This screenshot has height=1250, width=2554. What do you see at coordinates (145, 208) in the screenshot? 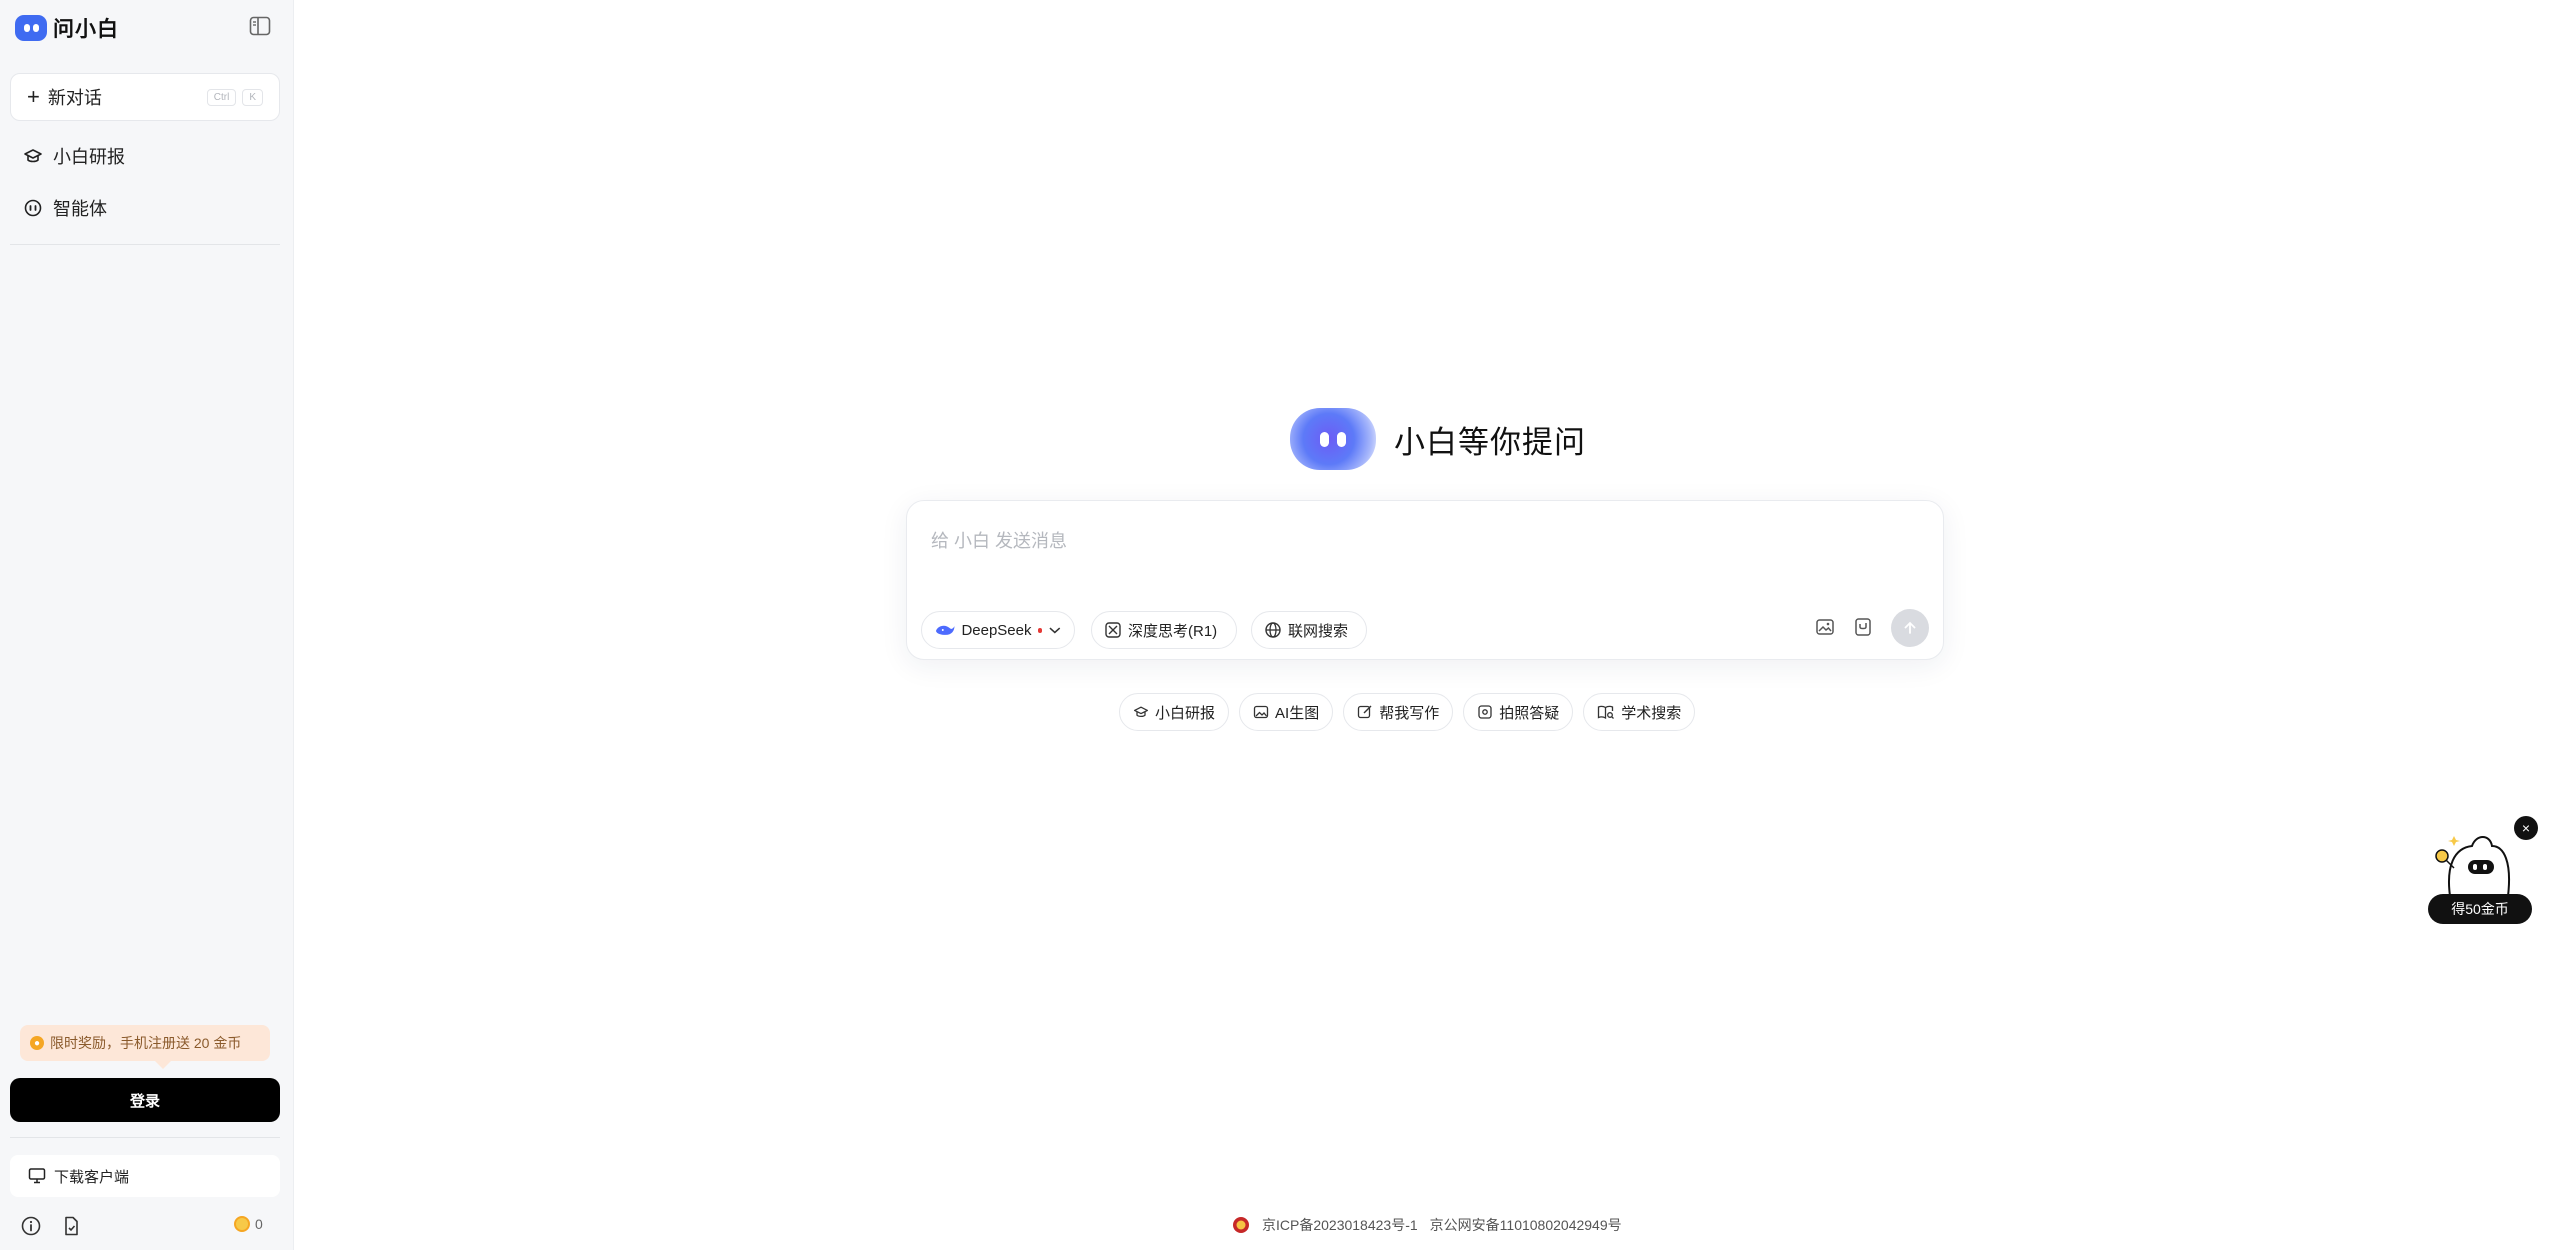
I see `sidebar-item-agents: 智能体` at bounding box center [145, 208].